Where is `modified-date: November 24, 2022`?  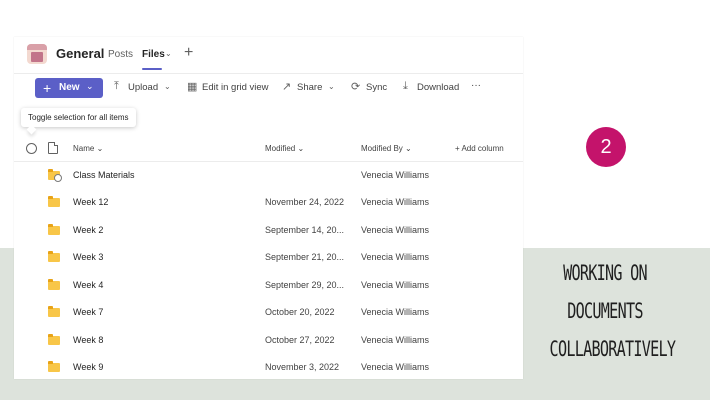
modified-date: November 24, 2022 is located at coordinates (305, 202).